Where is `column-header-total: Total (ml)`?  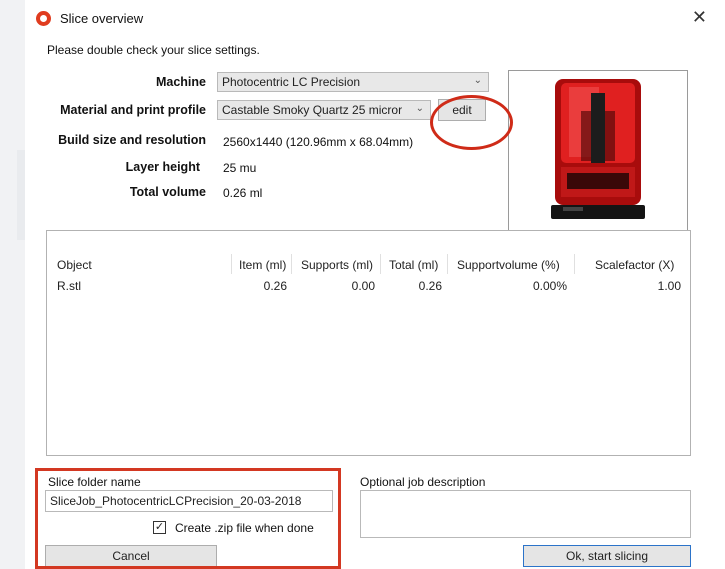 column-header-total: Total (ml) is located at coordinates (413, 265).